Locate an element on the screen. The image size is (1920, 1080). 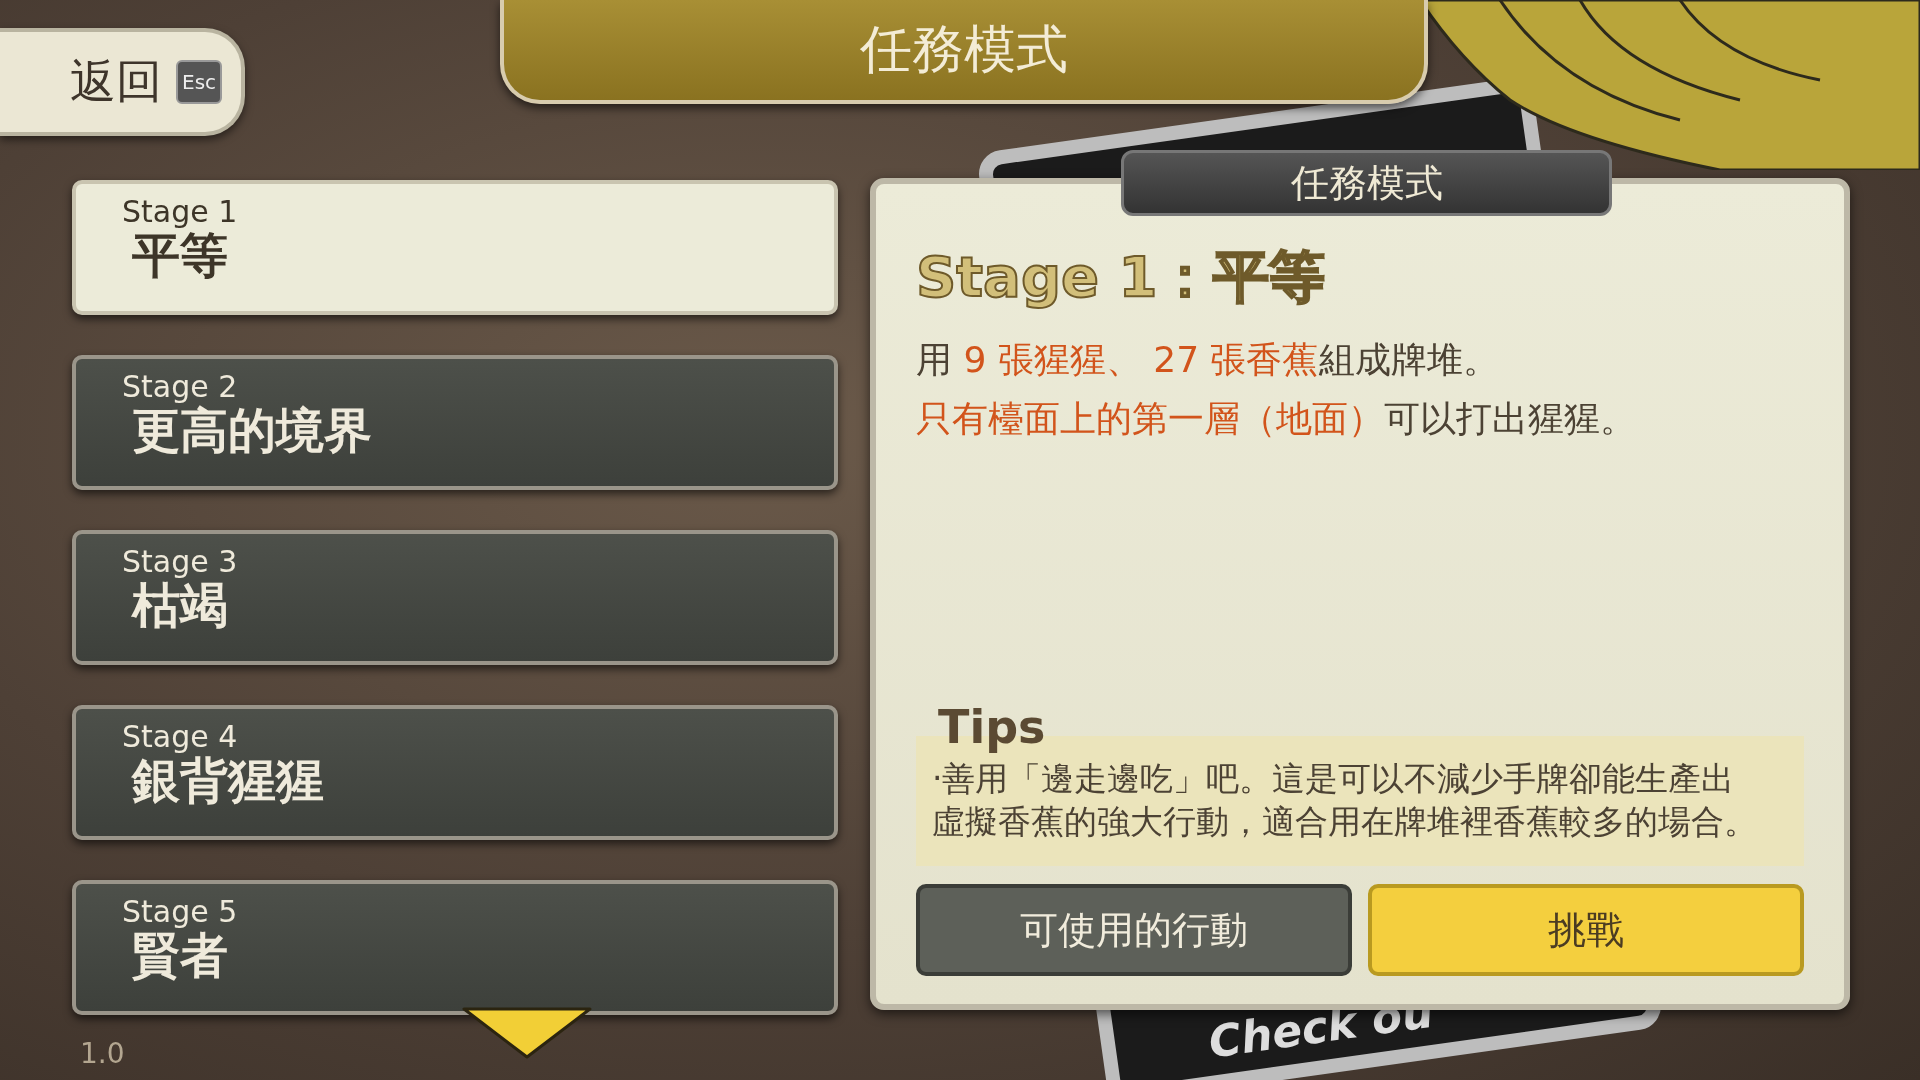
stage-item: Stage 1 平等 is located at coordinates (455, 247).